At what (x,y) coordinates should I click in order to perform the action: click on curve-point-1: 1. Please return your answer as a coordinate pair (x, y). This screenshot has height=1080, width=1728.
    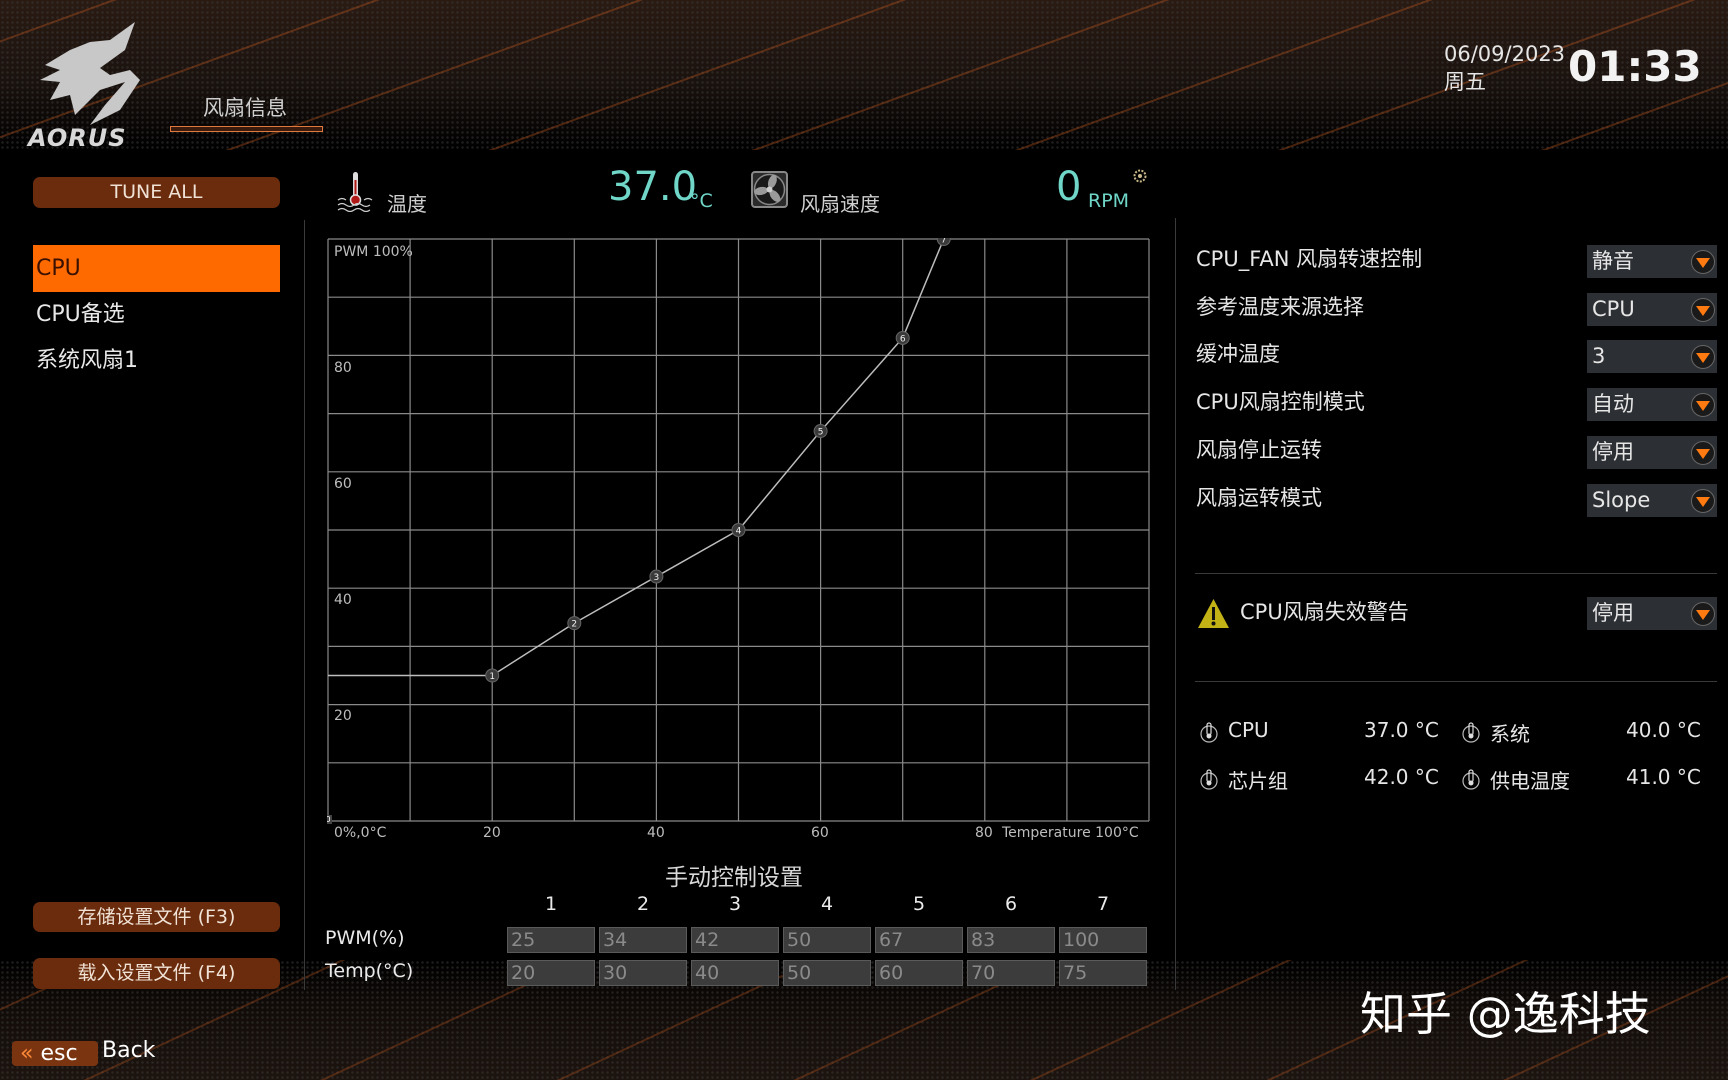
    Looking at the image, I should click on (492, 675).